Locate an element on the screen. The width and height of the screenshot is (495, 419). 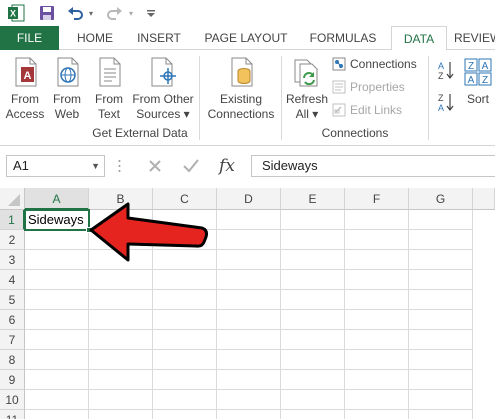
formula-input: Sideways is located at coordinates (373, 166).